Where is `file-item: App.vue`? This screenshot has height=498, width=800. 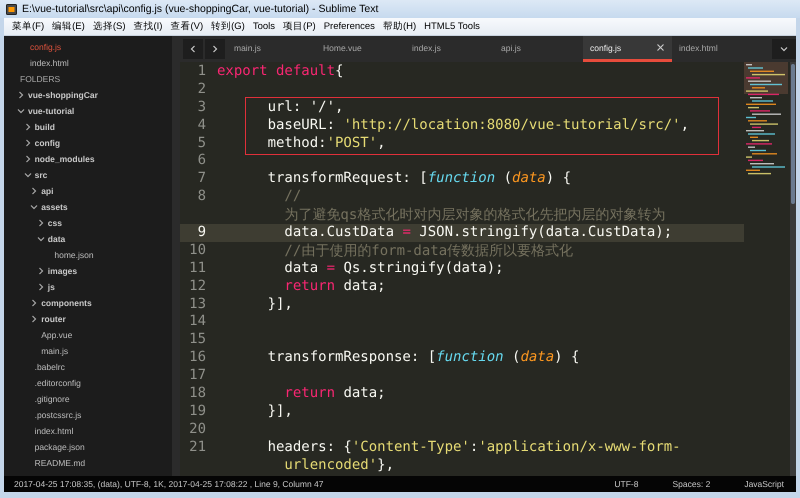
file-item: App.vue is located at coordinates (56, 335).